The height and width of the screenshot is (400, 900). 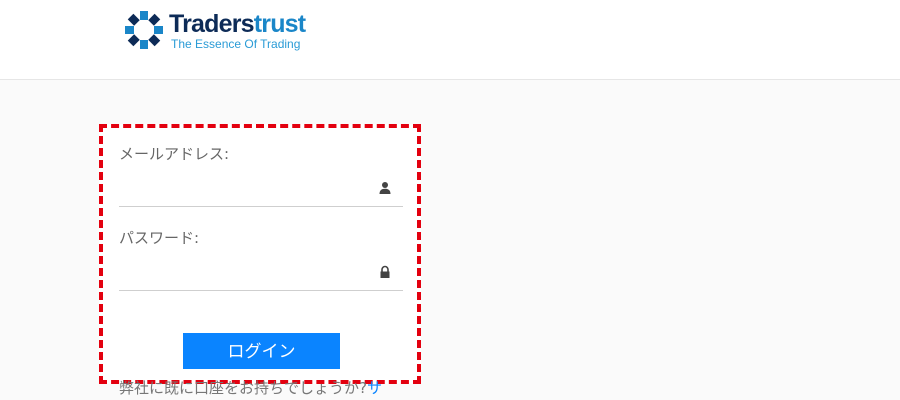 I want to click on email-field-wrapper, so click(x=261, y=188).